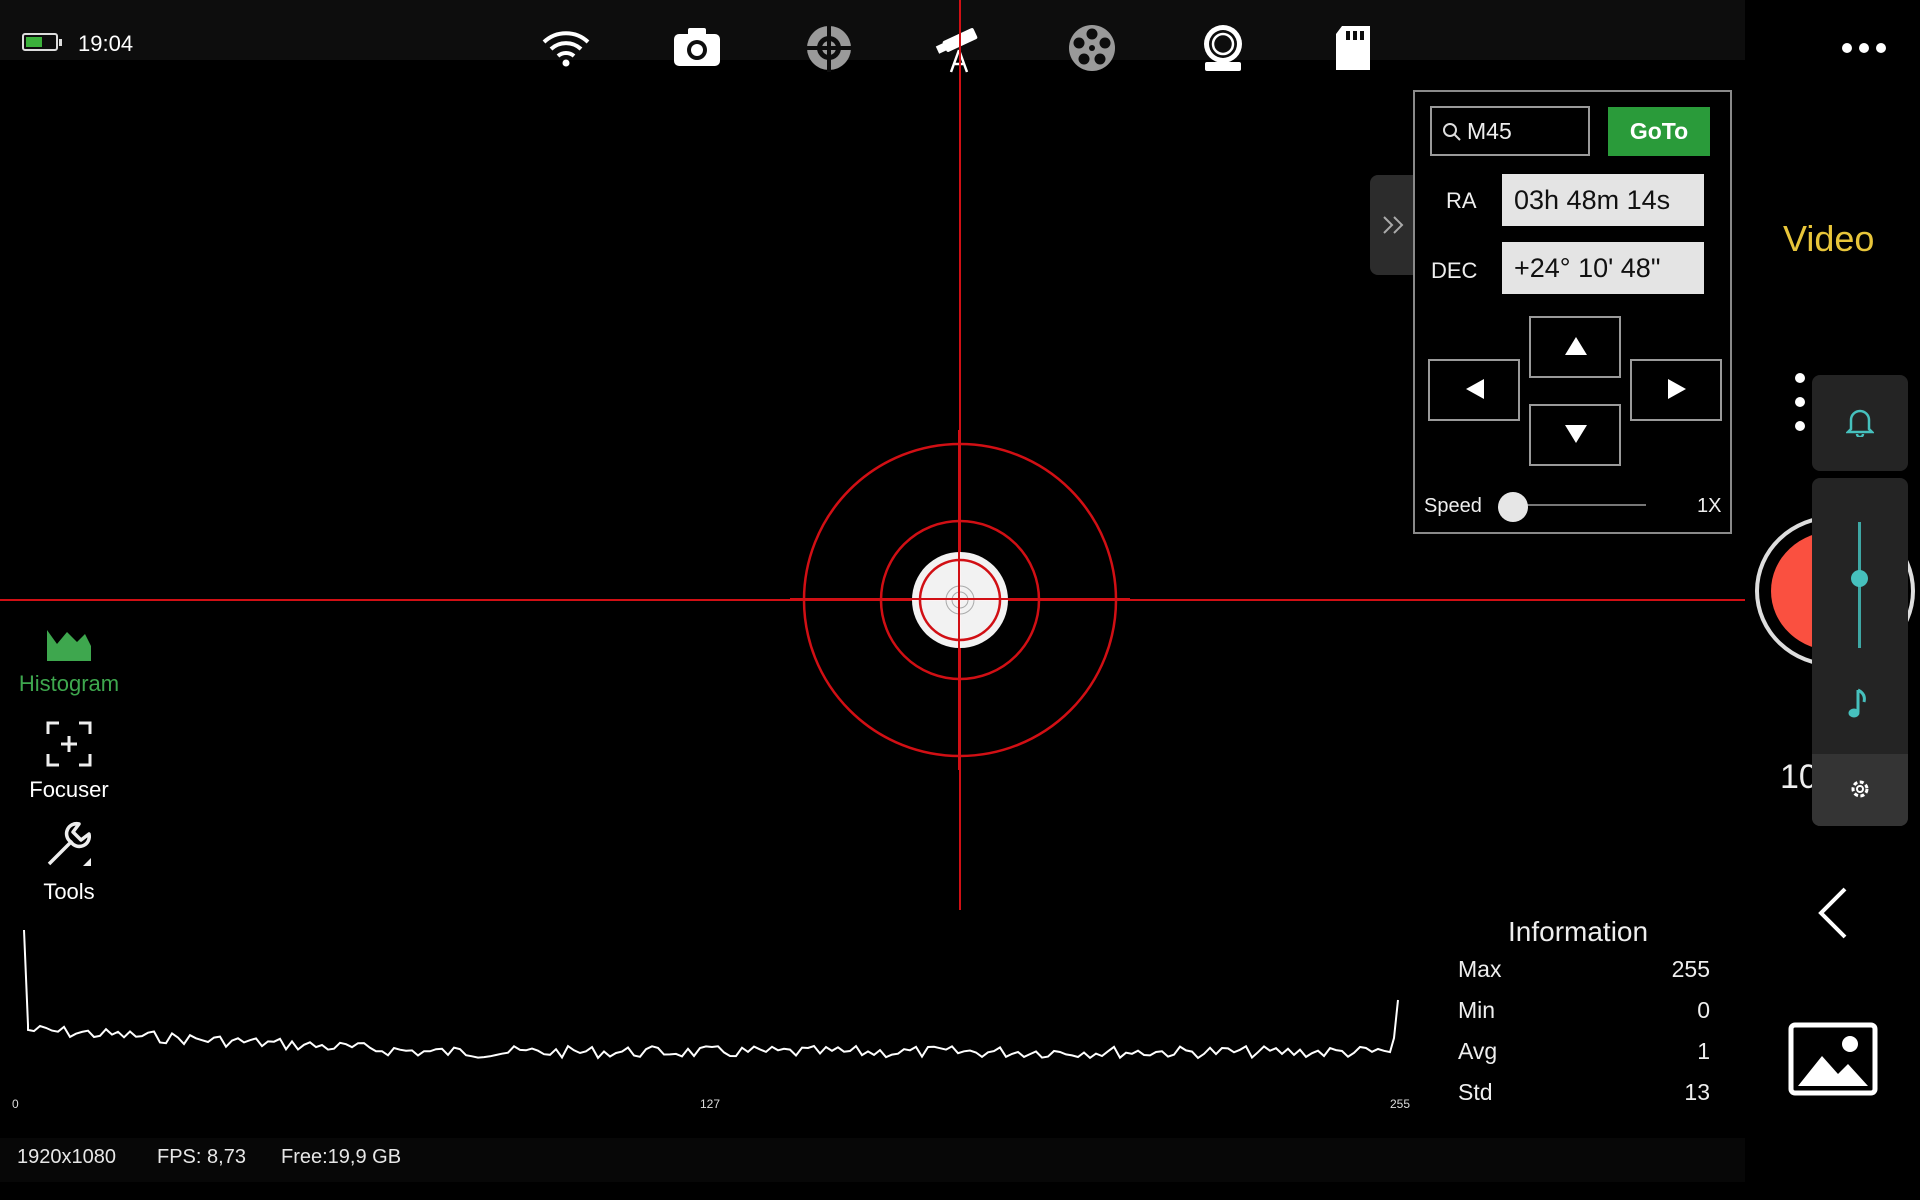  Describe the element at coordinates (1489, 131) in the screenshot. I see `search-value: M45` at that location.